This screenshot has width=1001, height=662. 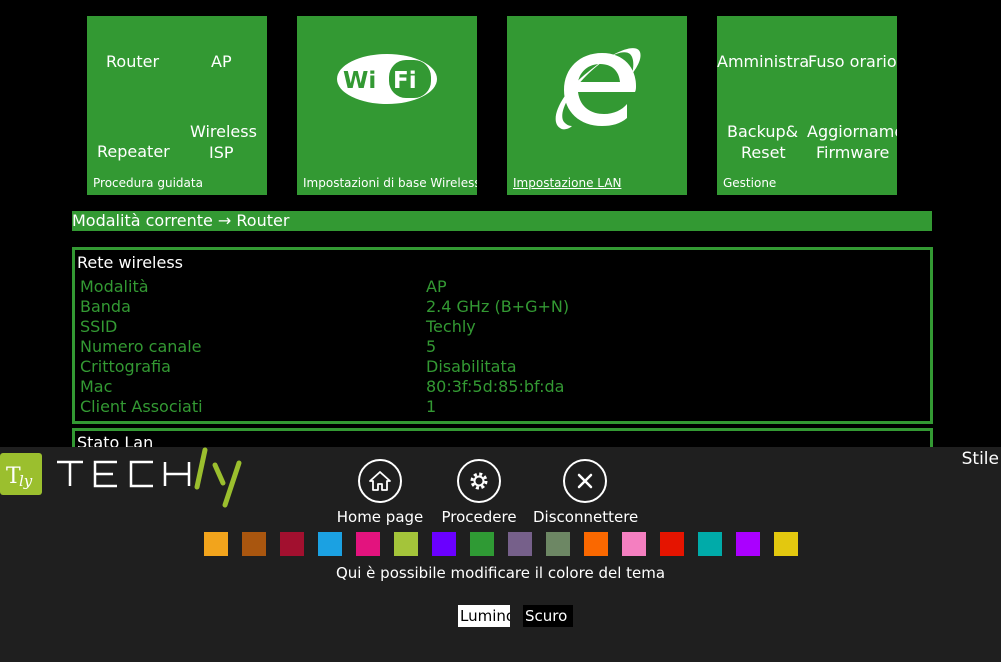 What do you see at coordinates (500, 347) in the screenshot?
I see `status-row: Numero canale 5` at bounding box center [500, 347].